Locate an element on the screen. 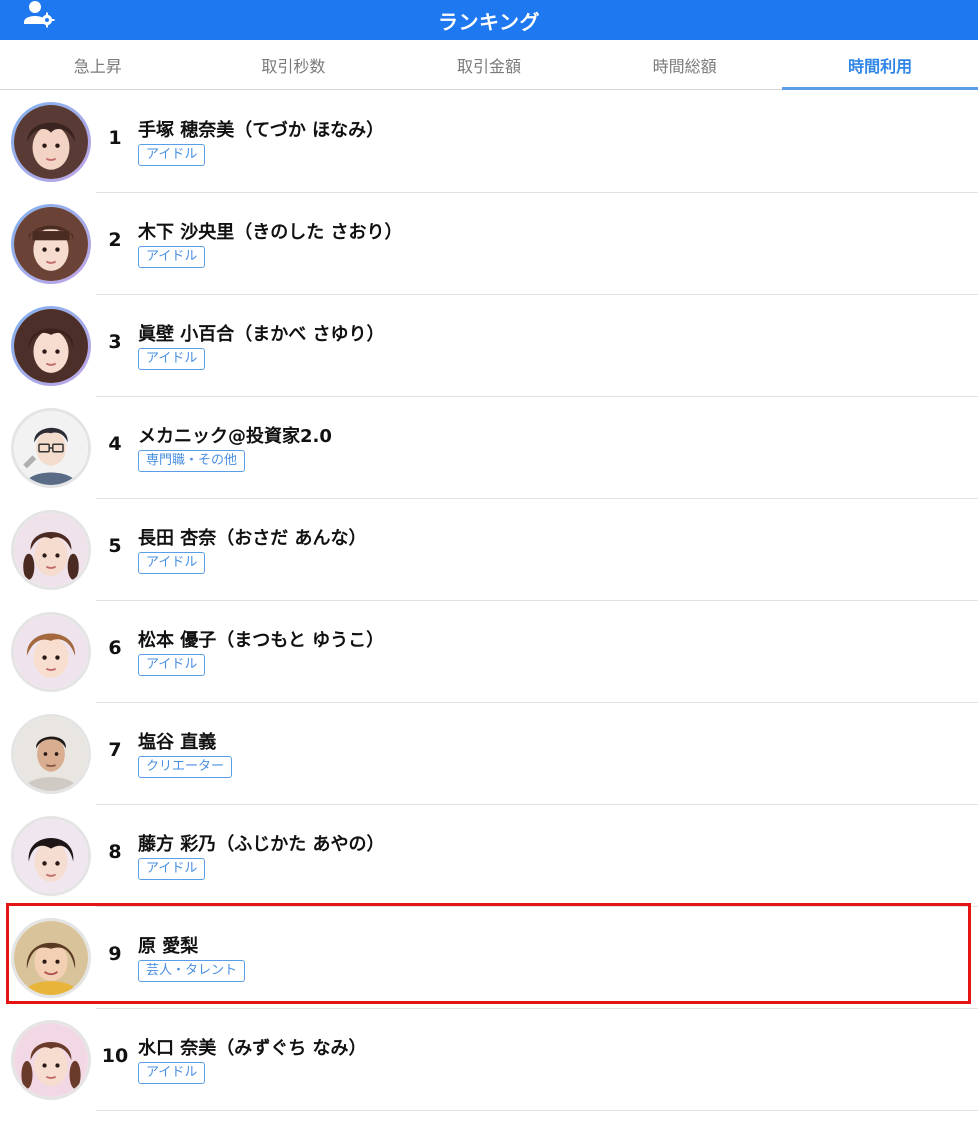 The image size is (978, 1125). tab-trade-seconds: 取引秒数 is located at coordinates (294, 64).